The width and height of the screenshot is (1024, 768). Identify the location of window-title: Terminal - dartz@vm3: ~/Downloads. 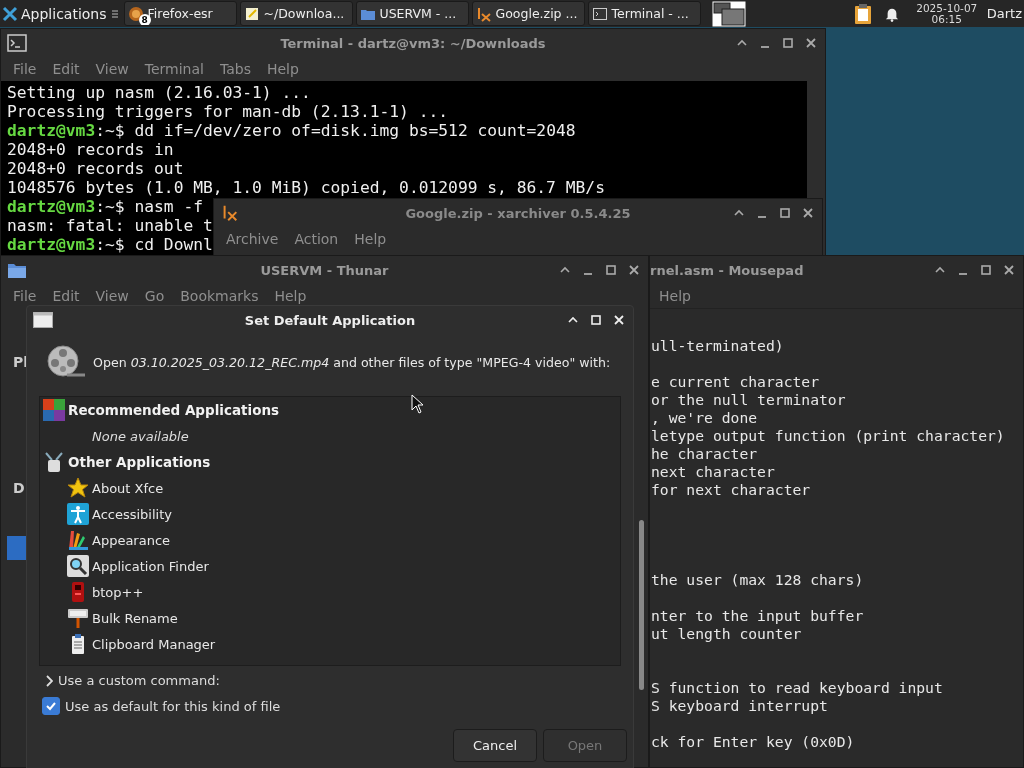
(413, 43).